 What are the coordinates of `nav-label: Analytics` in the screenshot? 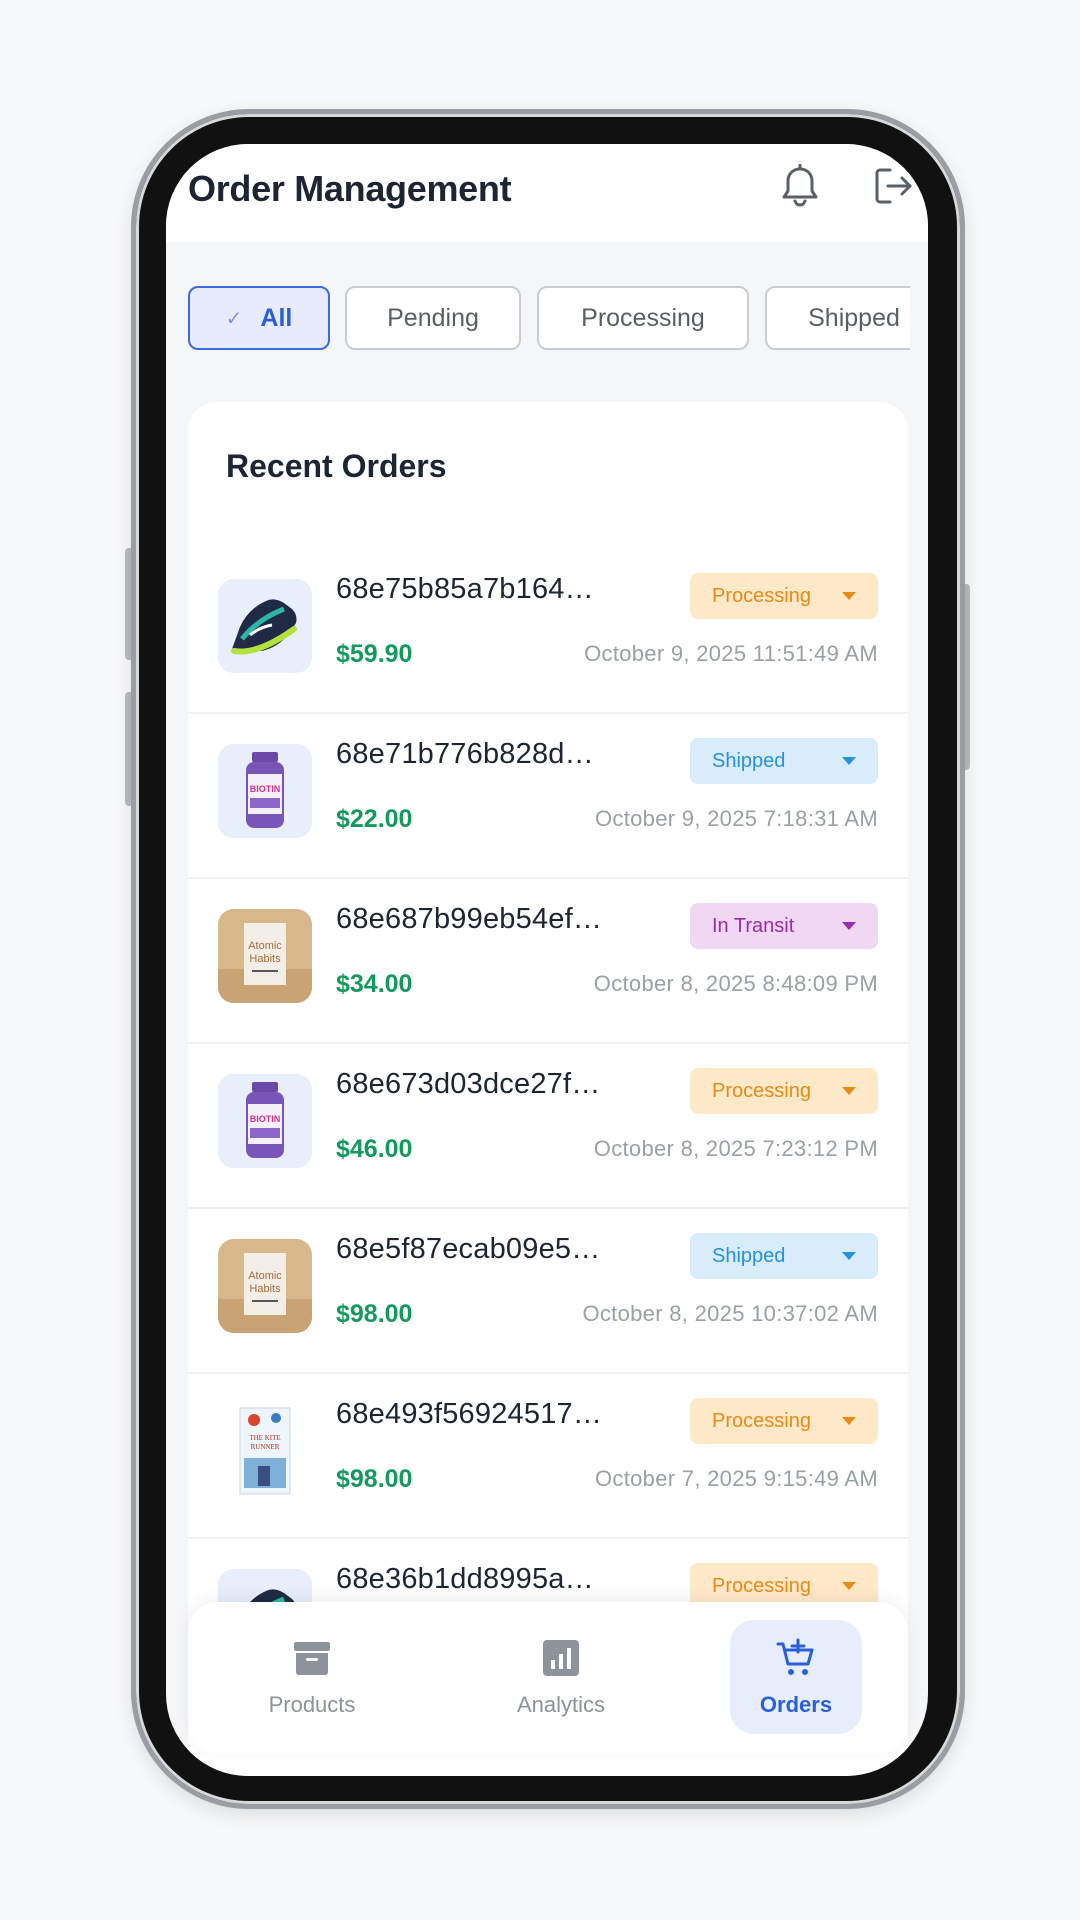 It's located at (561, 1704).